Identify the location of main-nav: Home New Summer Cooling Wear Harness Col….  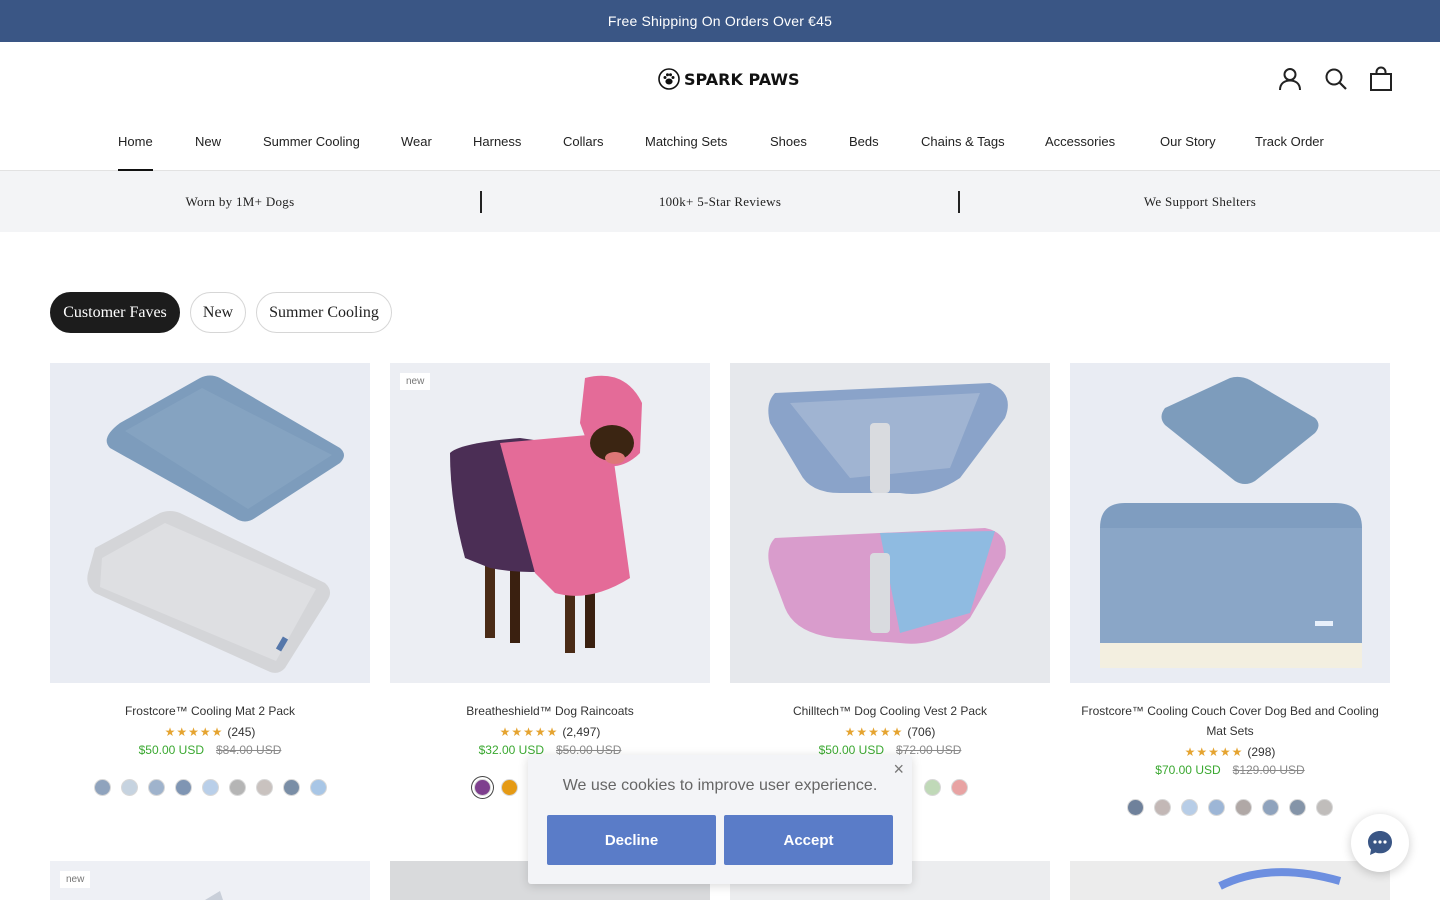
(720, 146).